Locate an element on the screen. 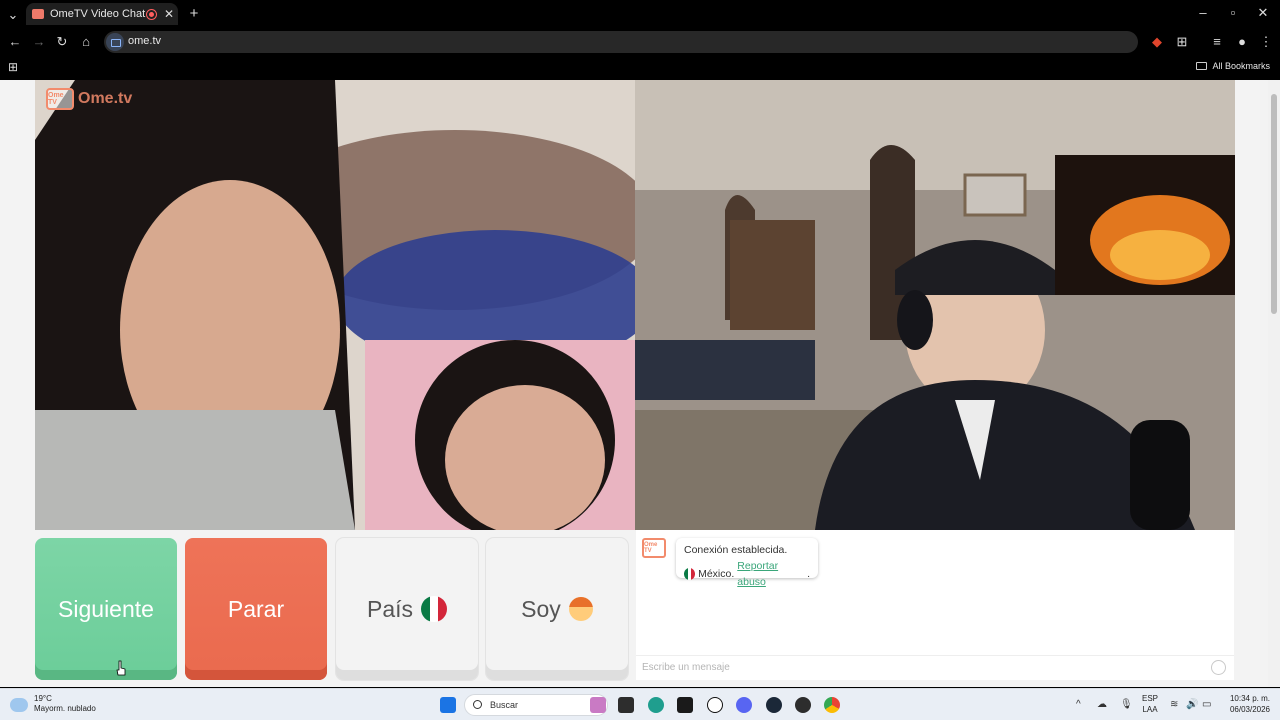  folder-icon is located at coordinates (1202, 66).